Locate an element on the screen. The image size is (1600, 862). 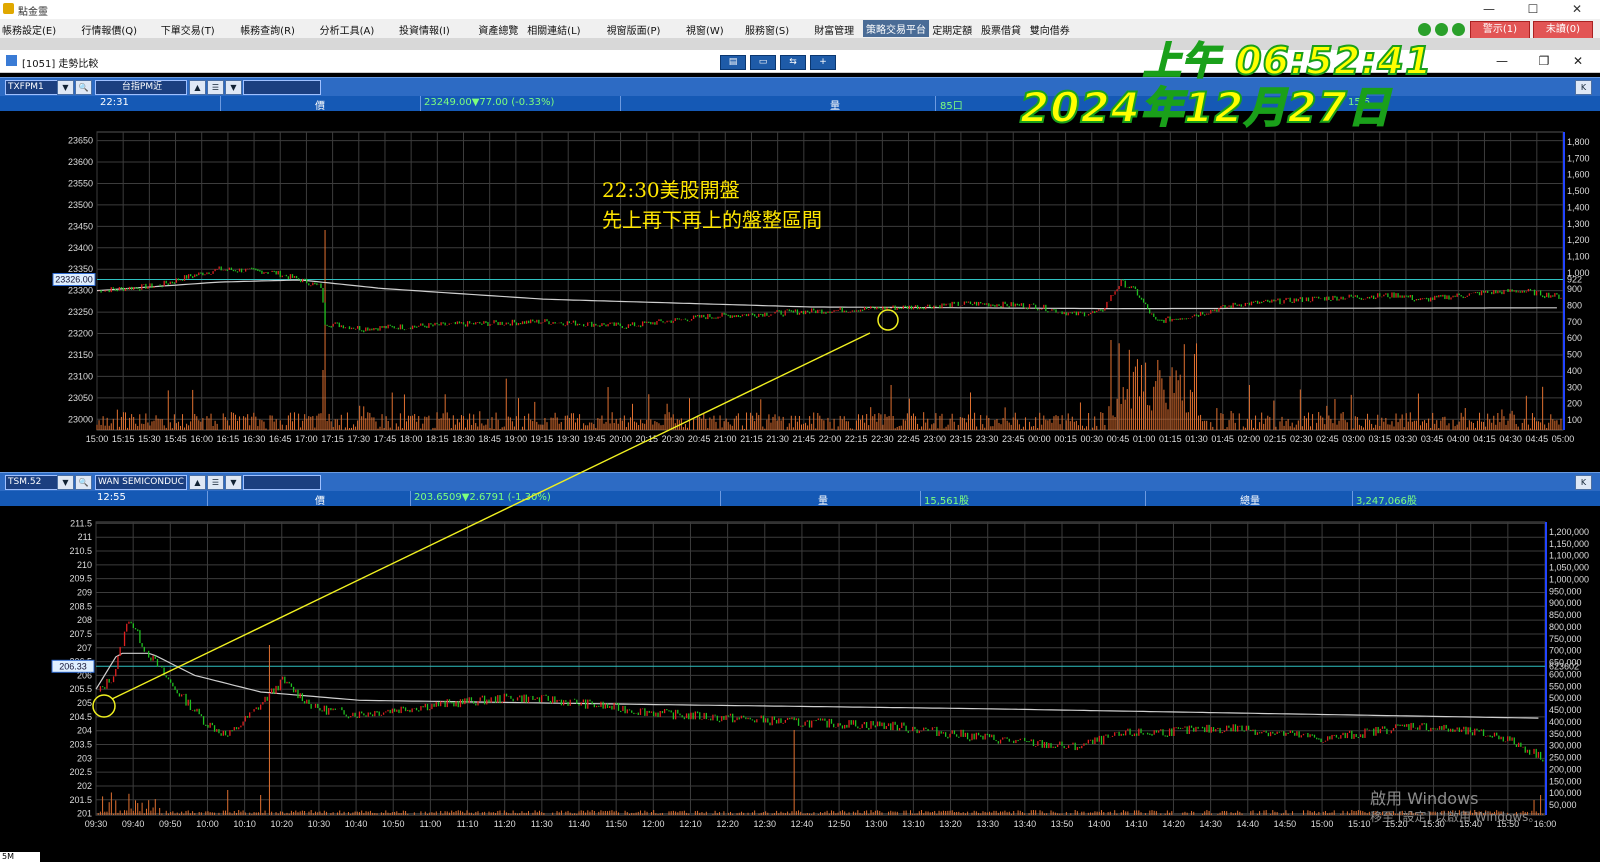
volume-tick-label: 900 is located at coordinates (1574, 289).